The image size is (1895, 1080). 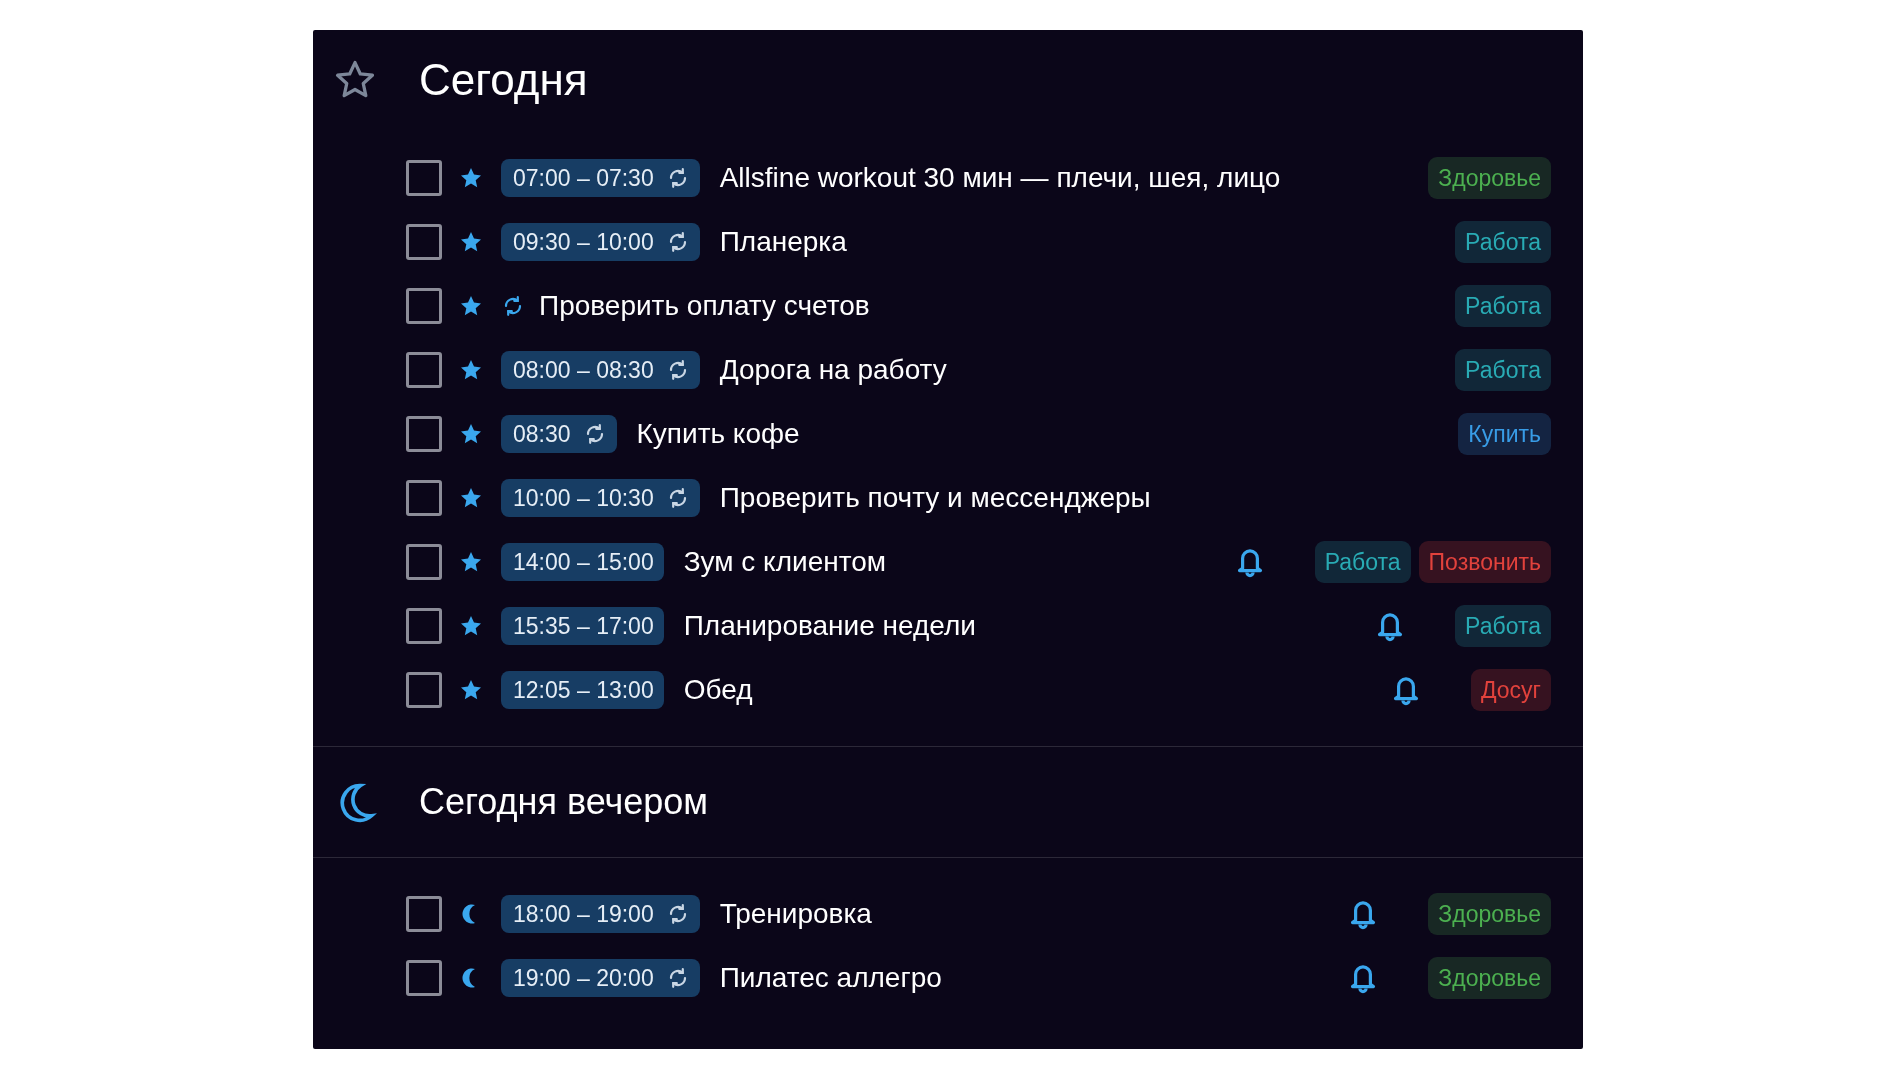 What do you see at coordinates (600, 178) in the screenshot?
I see `time-badge: 07:00 – 07:30` at bounding box center [600, 178].